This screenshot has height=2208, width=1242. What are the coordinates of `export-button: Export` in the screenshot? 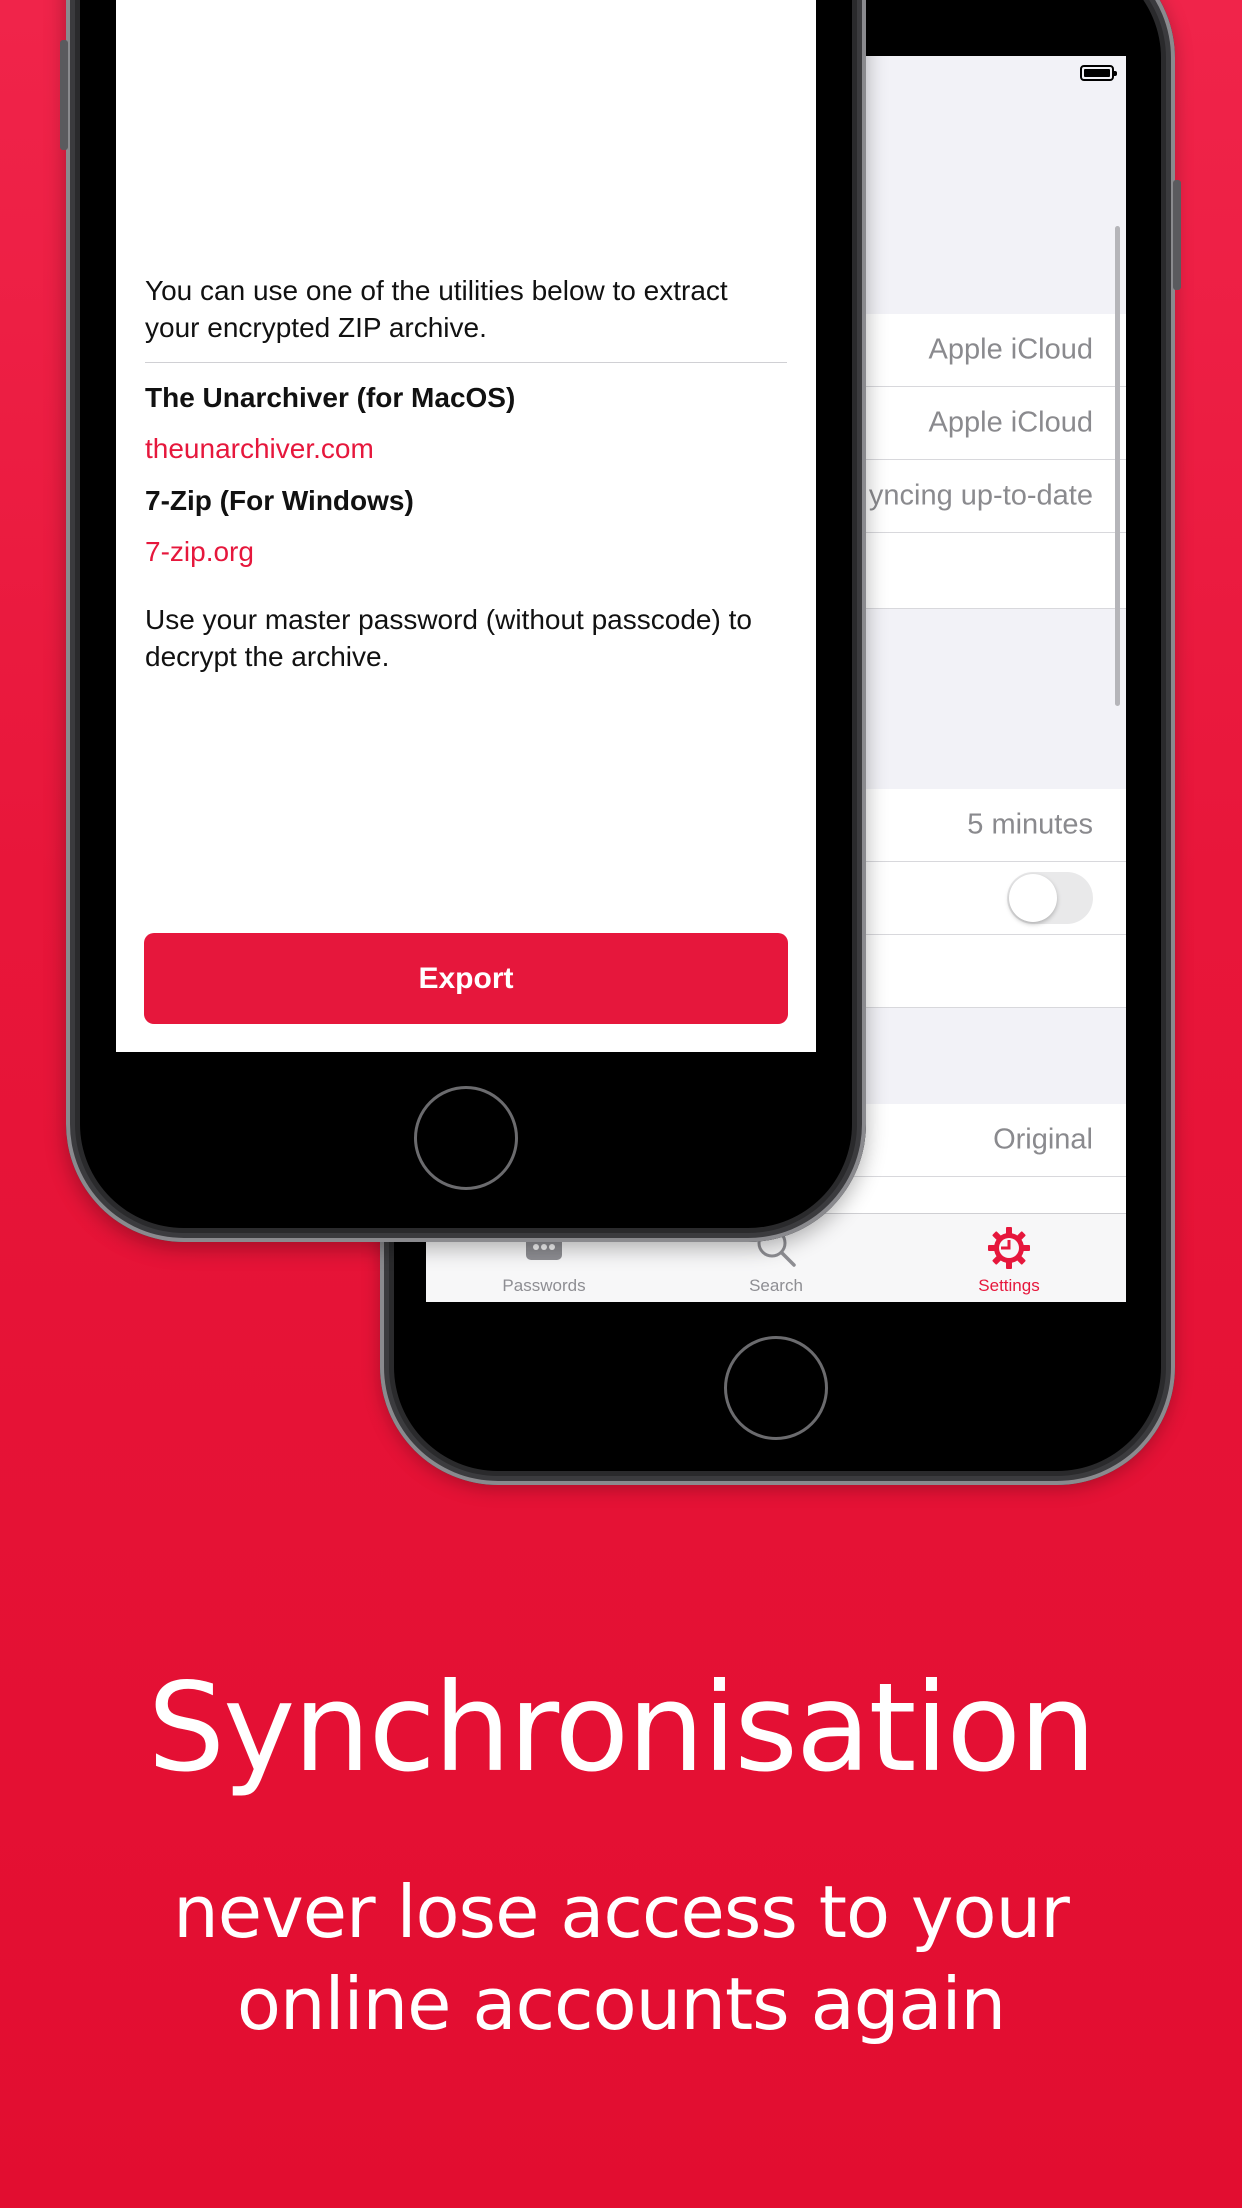 It's located at (466, 978).